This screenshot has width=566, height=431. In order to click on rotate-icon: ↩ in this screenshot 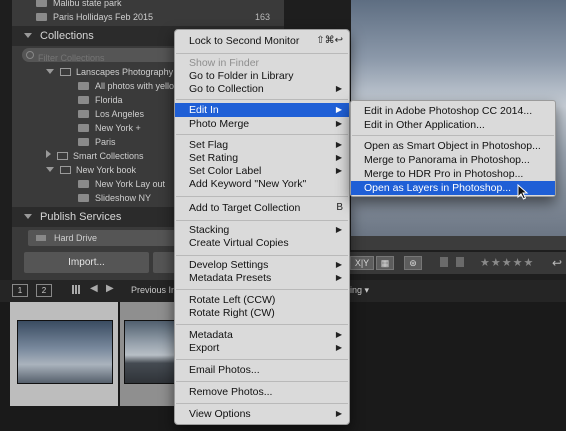, I will do `click(557, 263)`.